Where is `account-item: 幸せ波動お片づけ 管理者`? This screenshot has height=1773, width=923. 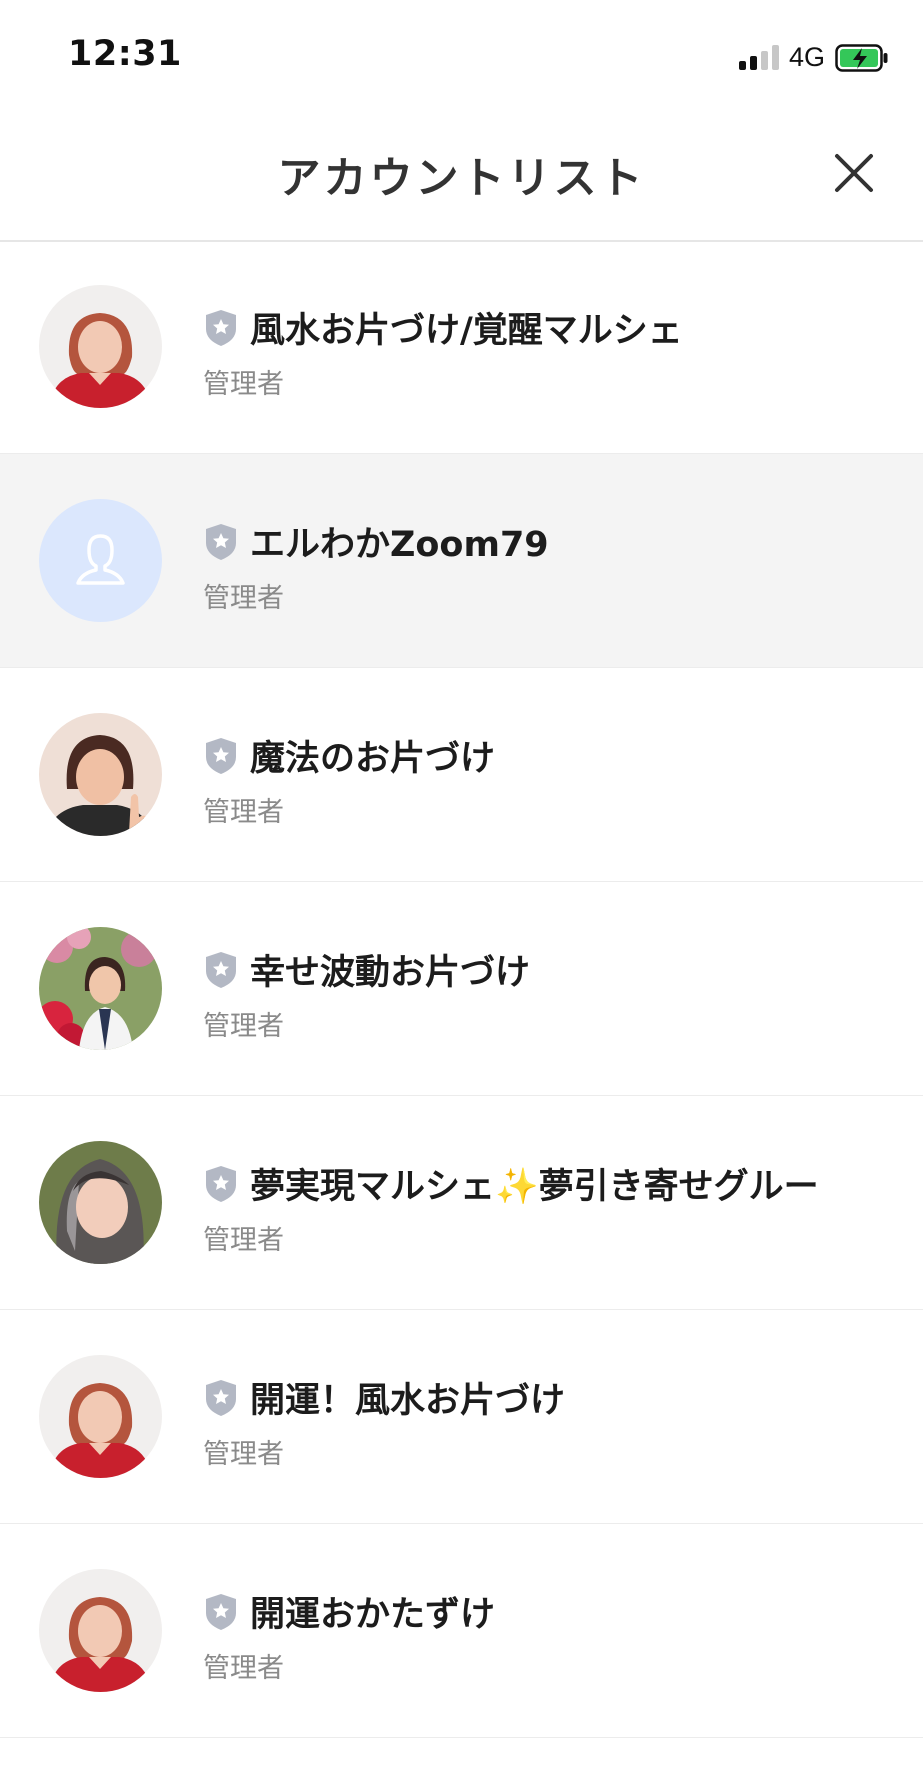 account-item: 幸せ波動お片づけ 管理者 is located at coordinates (461, 989).